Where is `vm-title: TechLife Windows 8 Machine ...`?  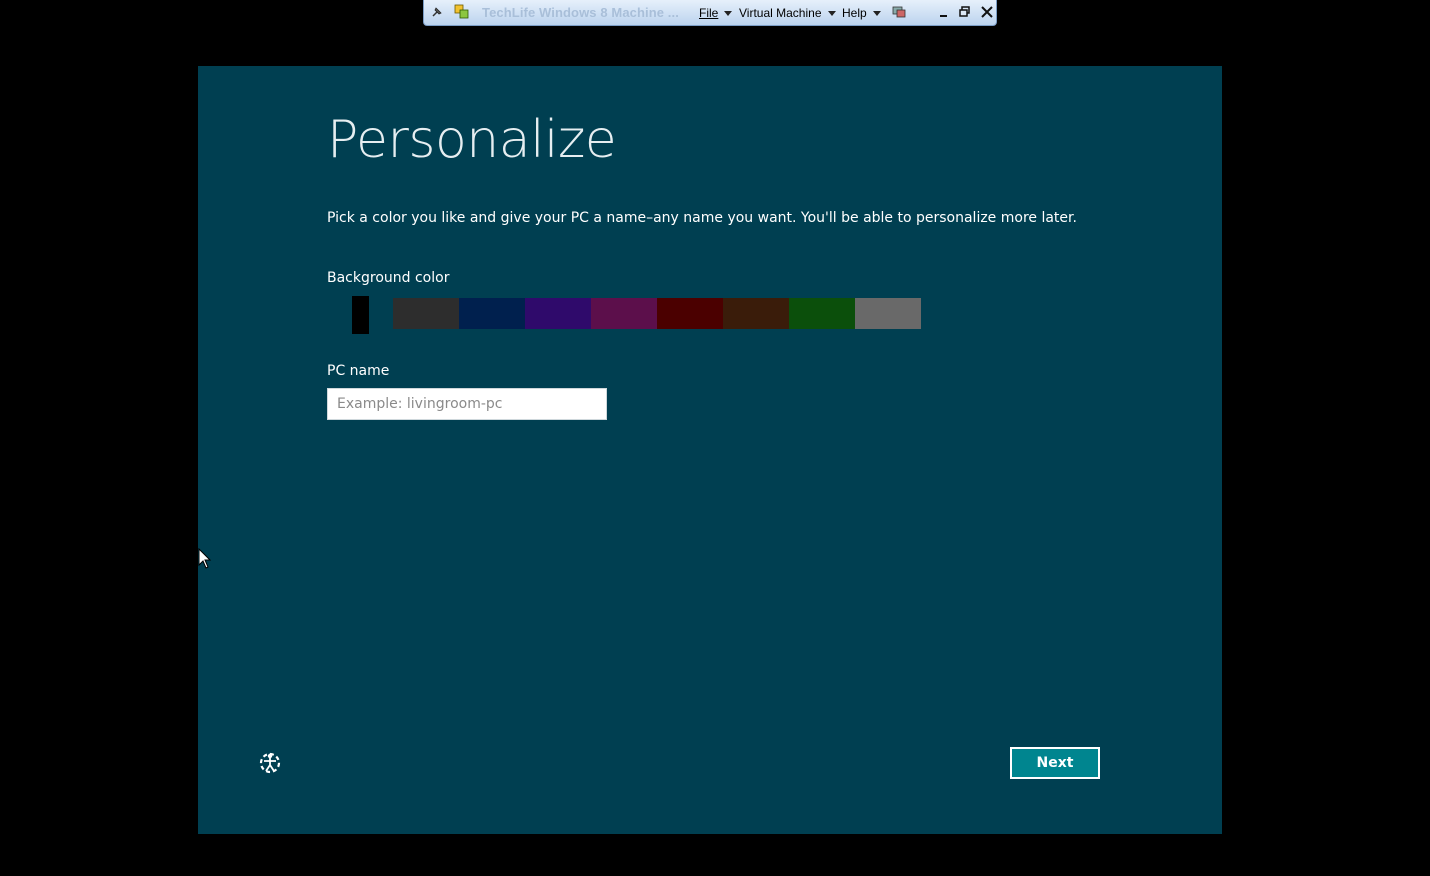 vm-title: TechLife Windows 8 Machine ... is located at coordinates (580, 12).